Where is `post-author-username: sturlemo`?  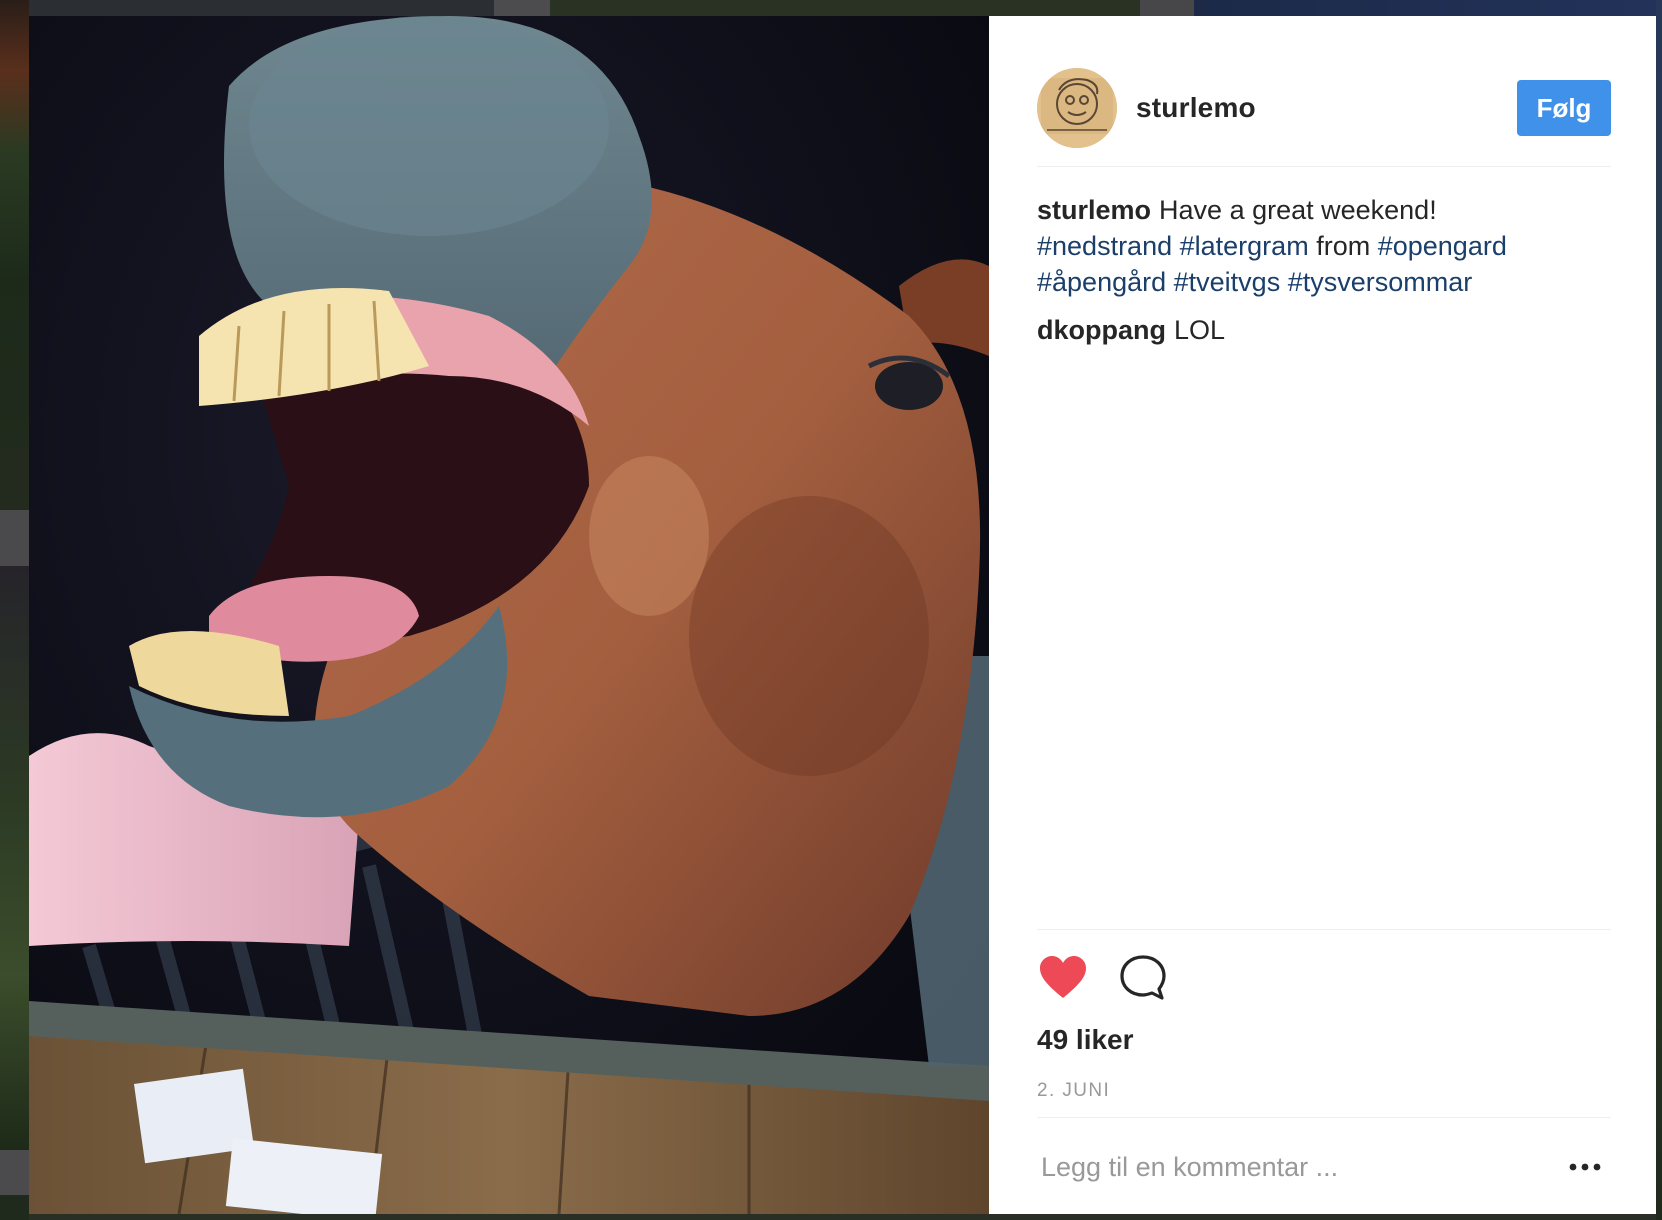 post-author-username: sturlemo is located at coordinates (1196, 108).